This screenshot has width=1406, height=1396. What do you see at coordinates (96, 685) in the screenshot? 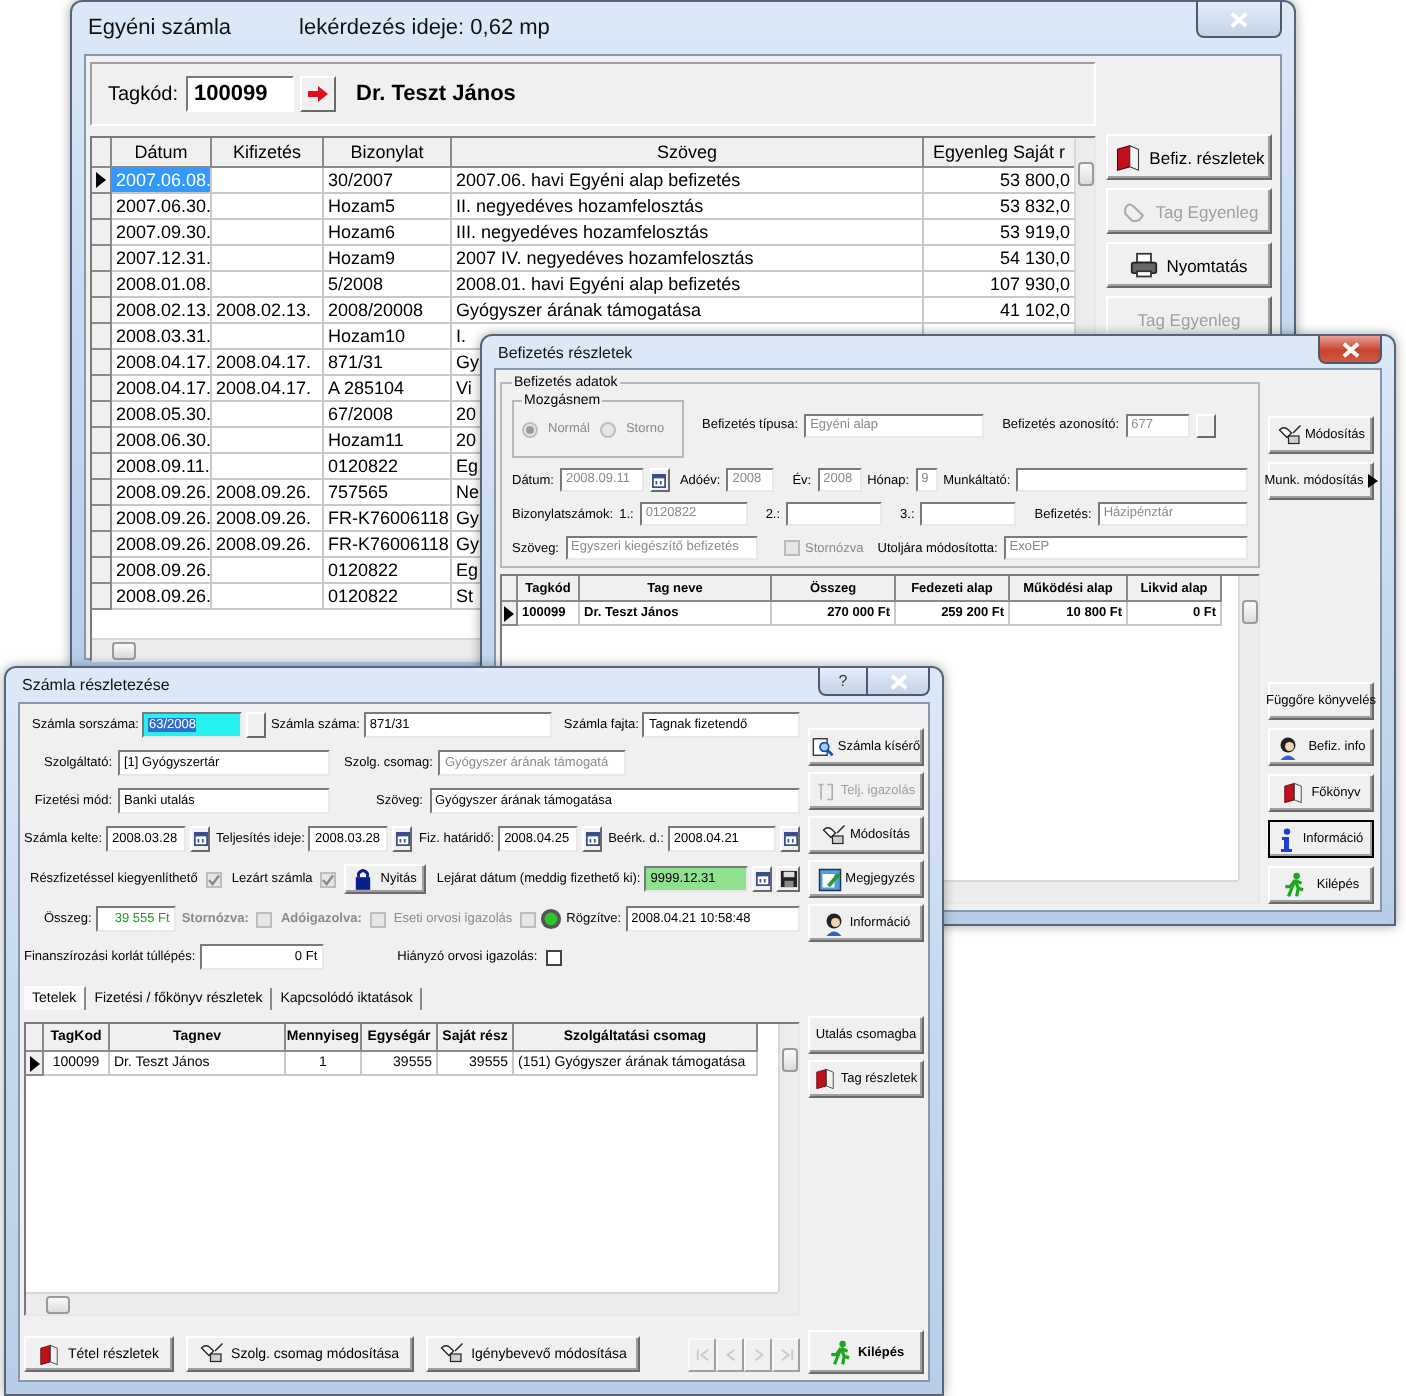
I see `window-title: Számla részletezése` at bounding box center [96, 685].